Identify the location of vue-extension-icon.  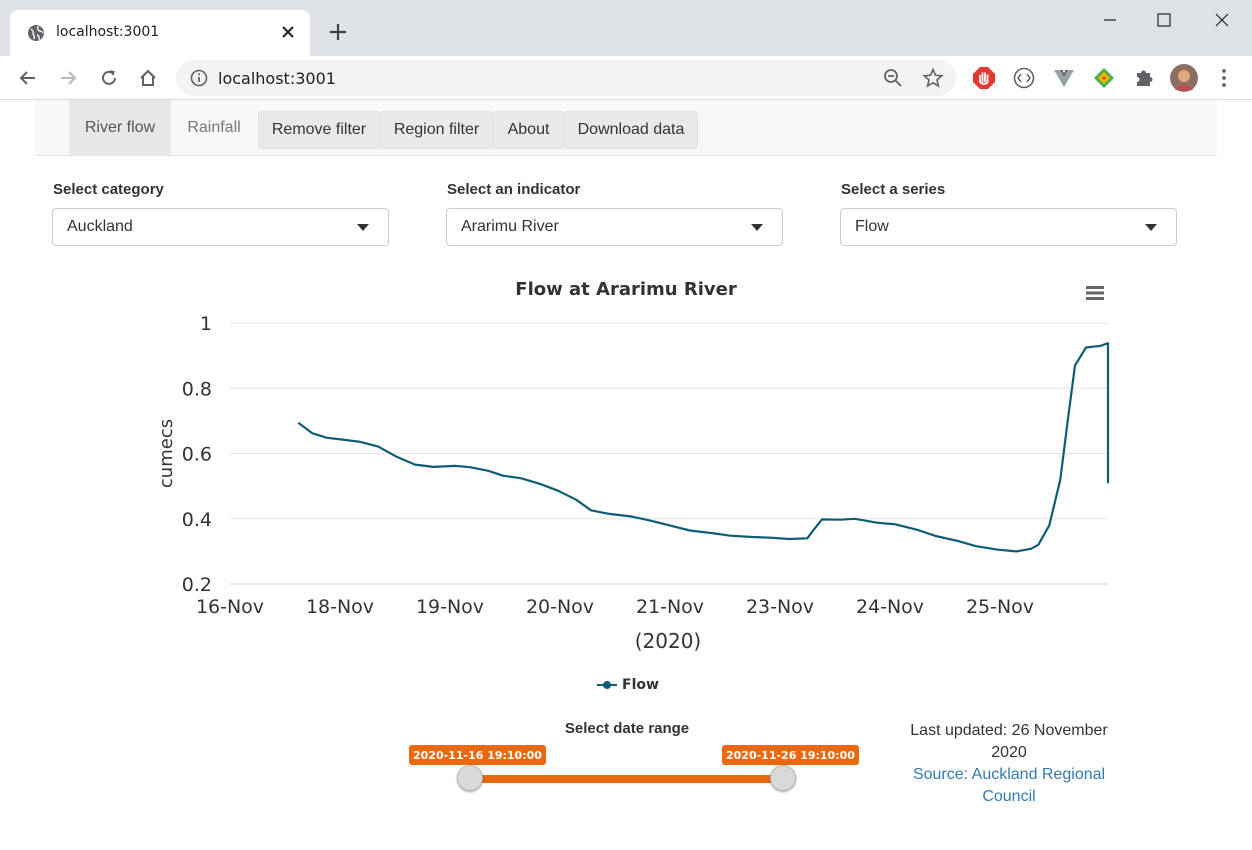
(1064, 78).